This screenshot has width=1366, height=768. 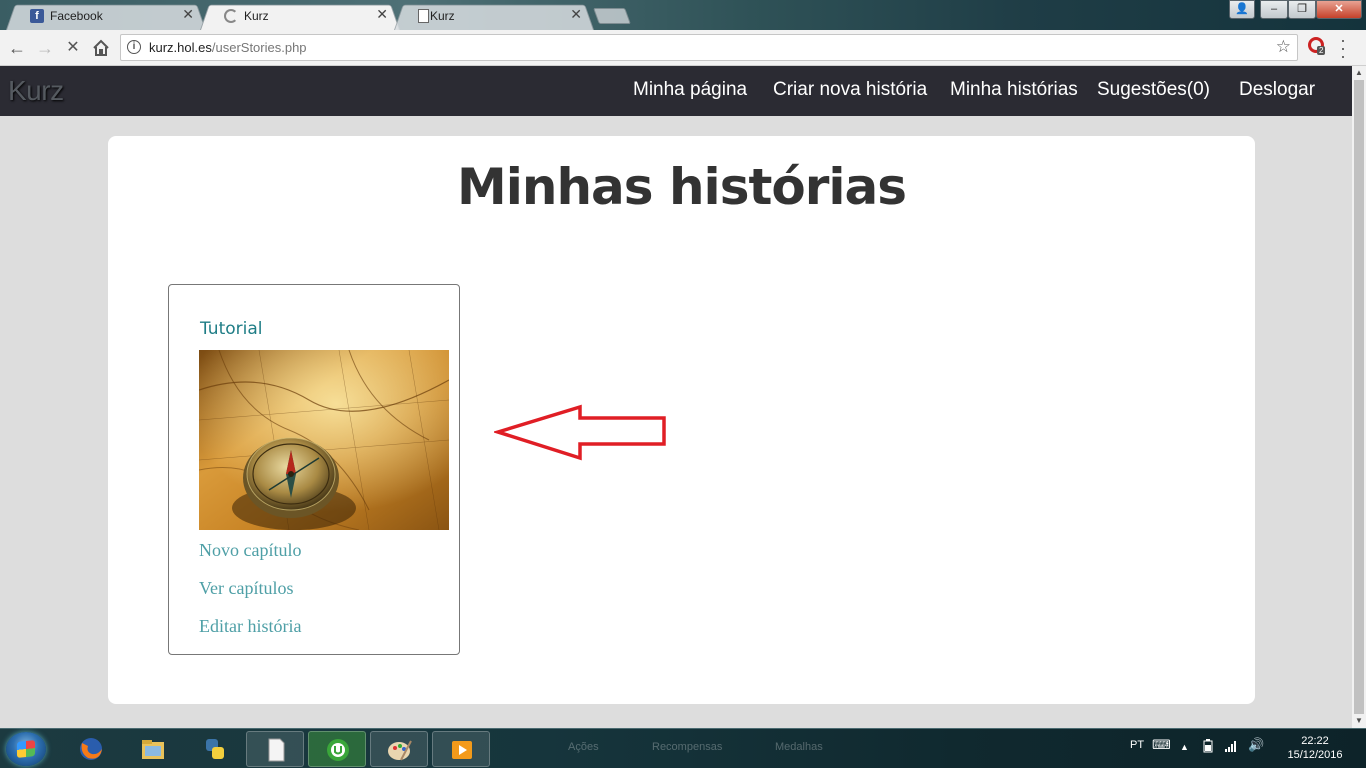 What do you see at coordinates (494, 16) in the screenshot?
I see `tab-kurz: Kurz ✕` at bounding box center [494, 16].